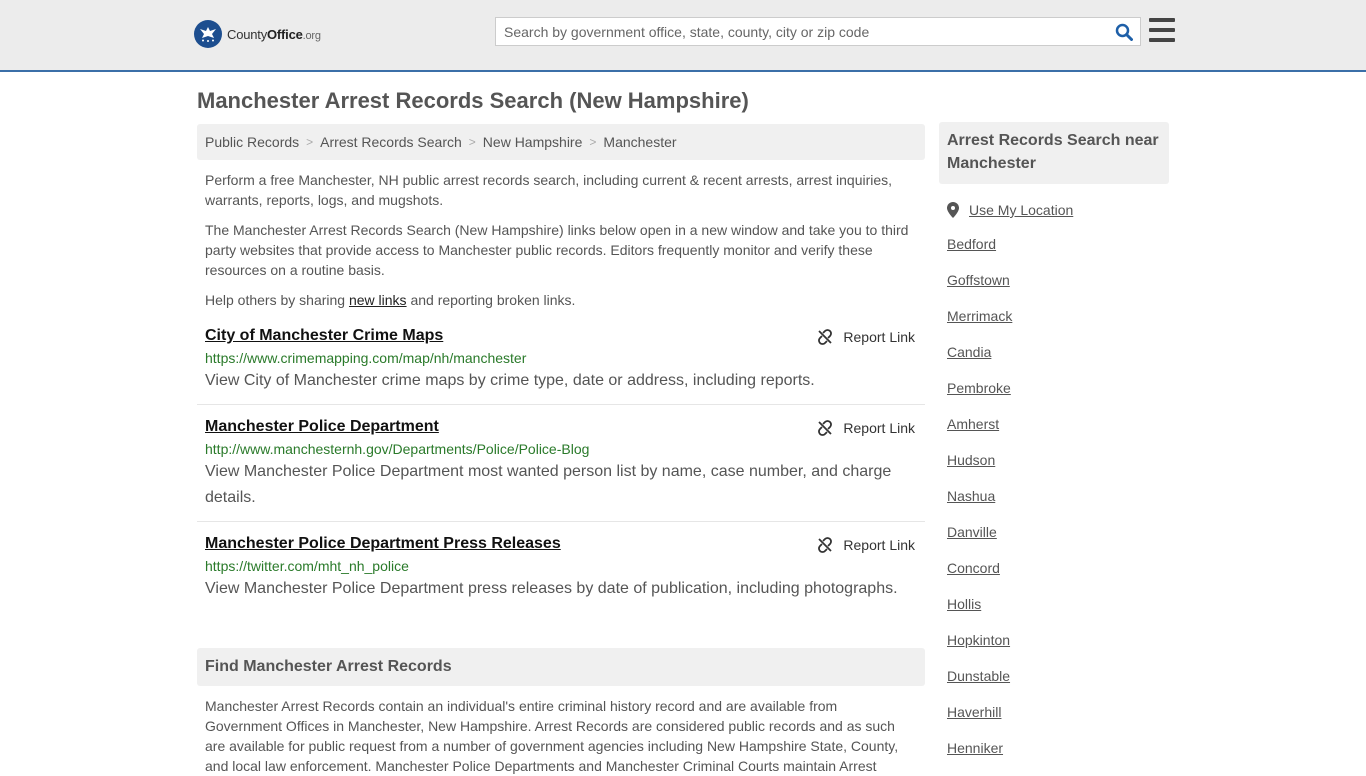 This screenshot has width=1366, height=776. I want to click on city-link: Hudson, so click(971, 460).